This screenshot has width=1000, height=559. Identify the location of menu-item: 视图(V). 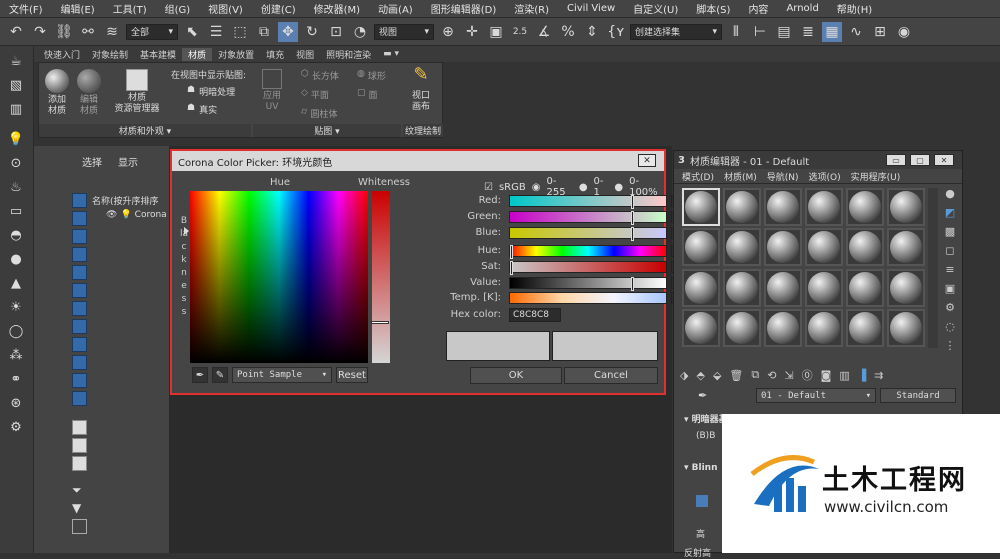
(225, 8).